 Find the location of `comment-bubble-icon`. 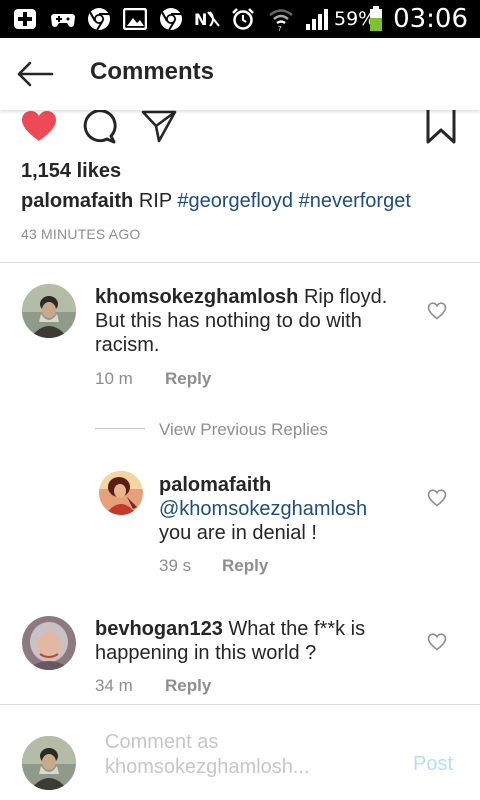

comment-bubble-icon is located at coordinates (99, 126).